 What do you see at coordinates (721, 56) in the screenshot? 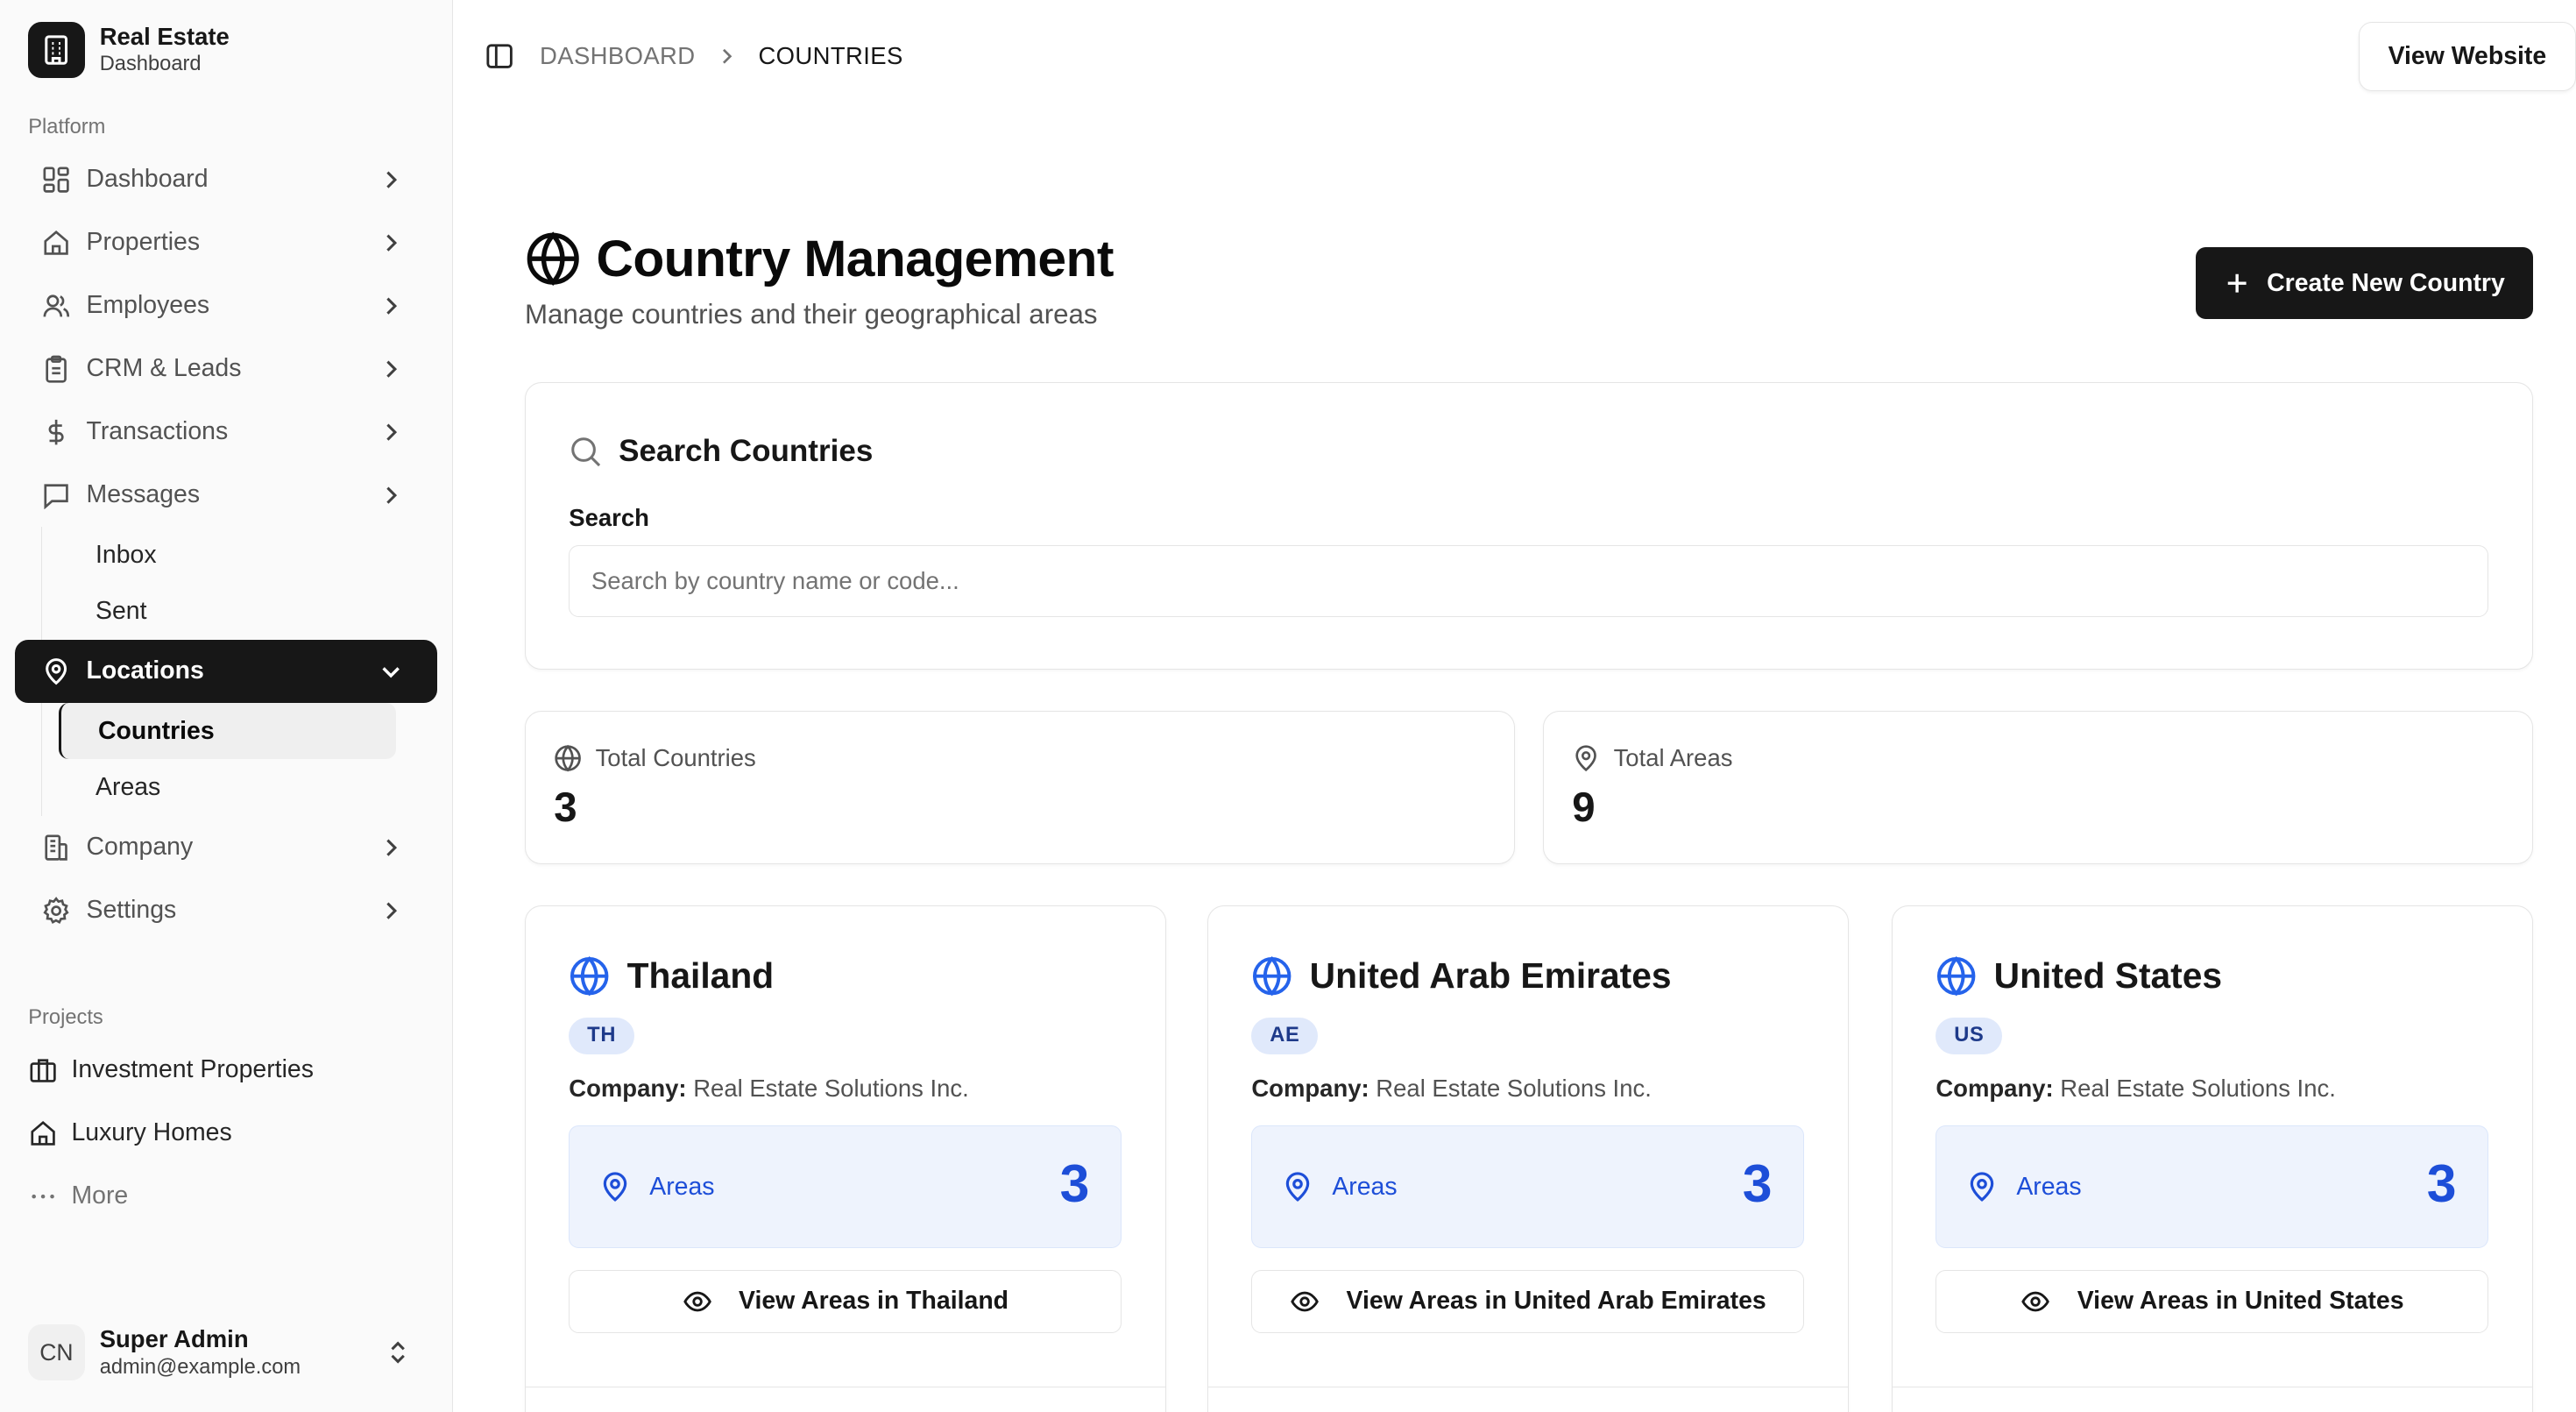
I see `breadcrumb: DASHBOARD COUNTRIES` at bounding box center [721, 56].